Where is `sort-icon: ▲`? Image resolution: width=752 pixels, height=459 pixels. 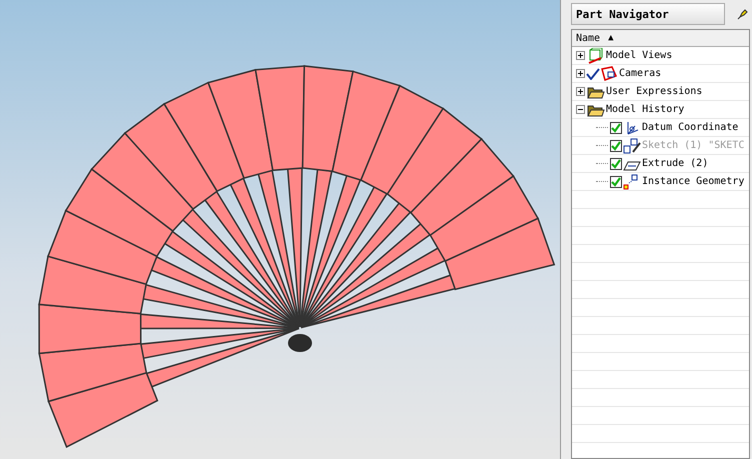 sort-icon: ▲ is located at coordinates (611, 38).